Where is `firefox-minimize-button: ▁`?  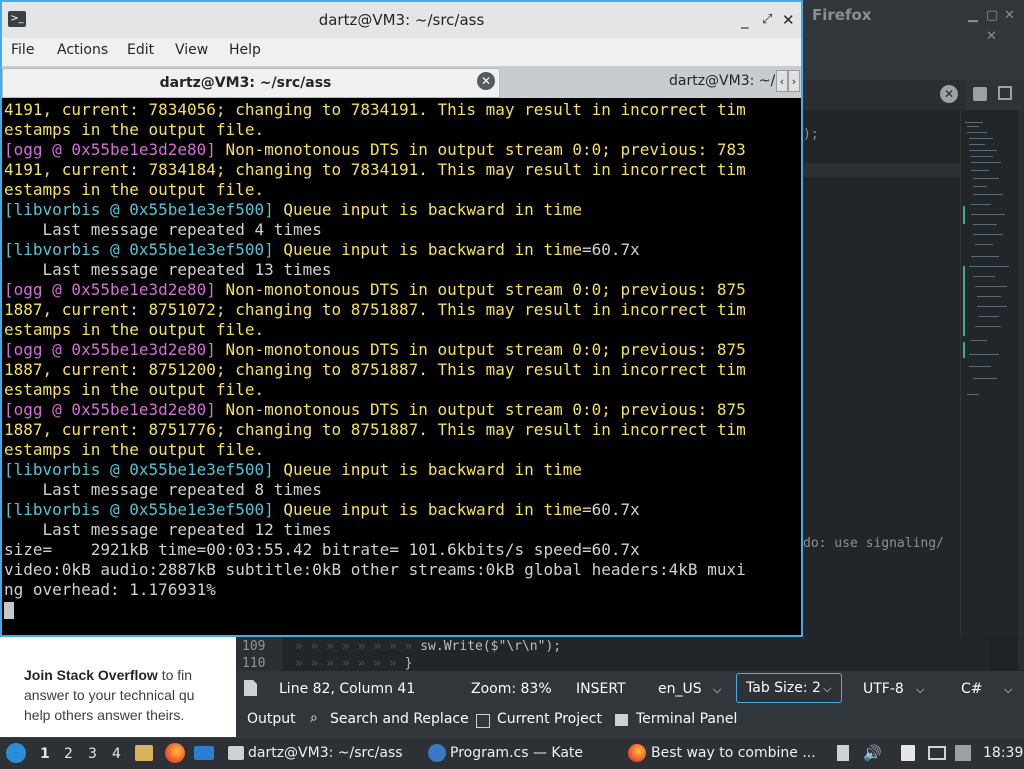
firefox-minimize-button: ▁ is located at coordinates (973, 15).